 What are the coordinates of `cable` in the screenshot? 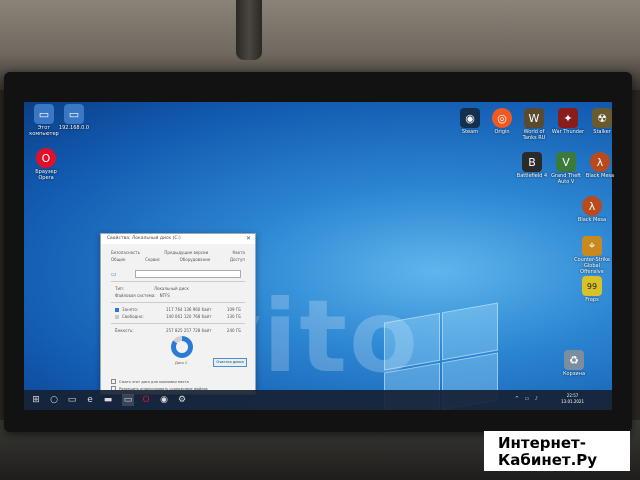 It's located at (249, 30).